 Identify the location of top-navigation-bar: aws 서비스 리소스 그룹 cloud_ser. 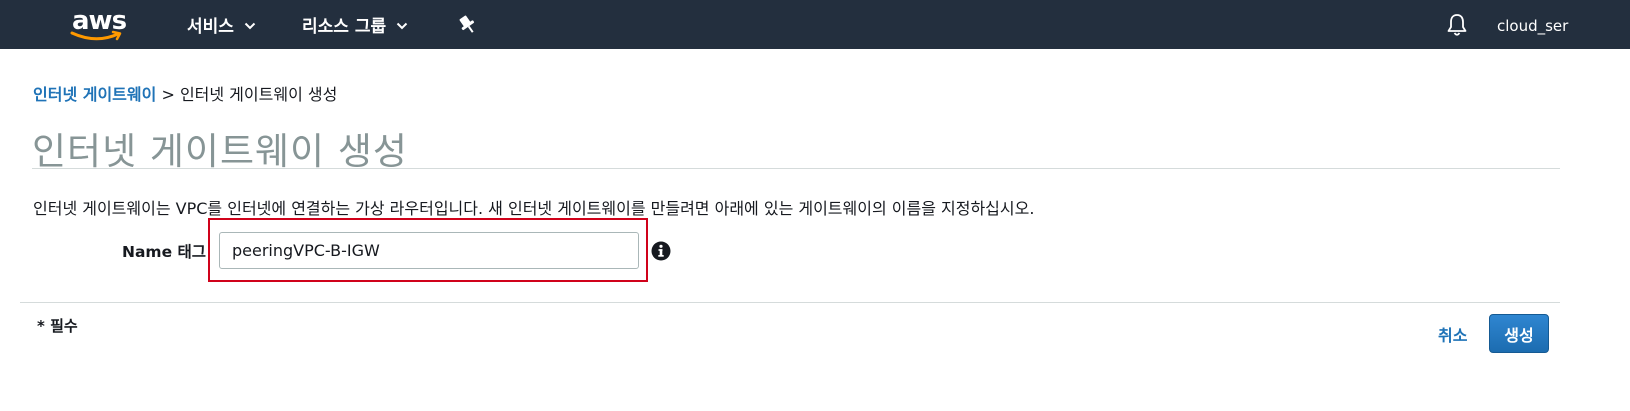
(815, 24).